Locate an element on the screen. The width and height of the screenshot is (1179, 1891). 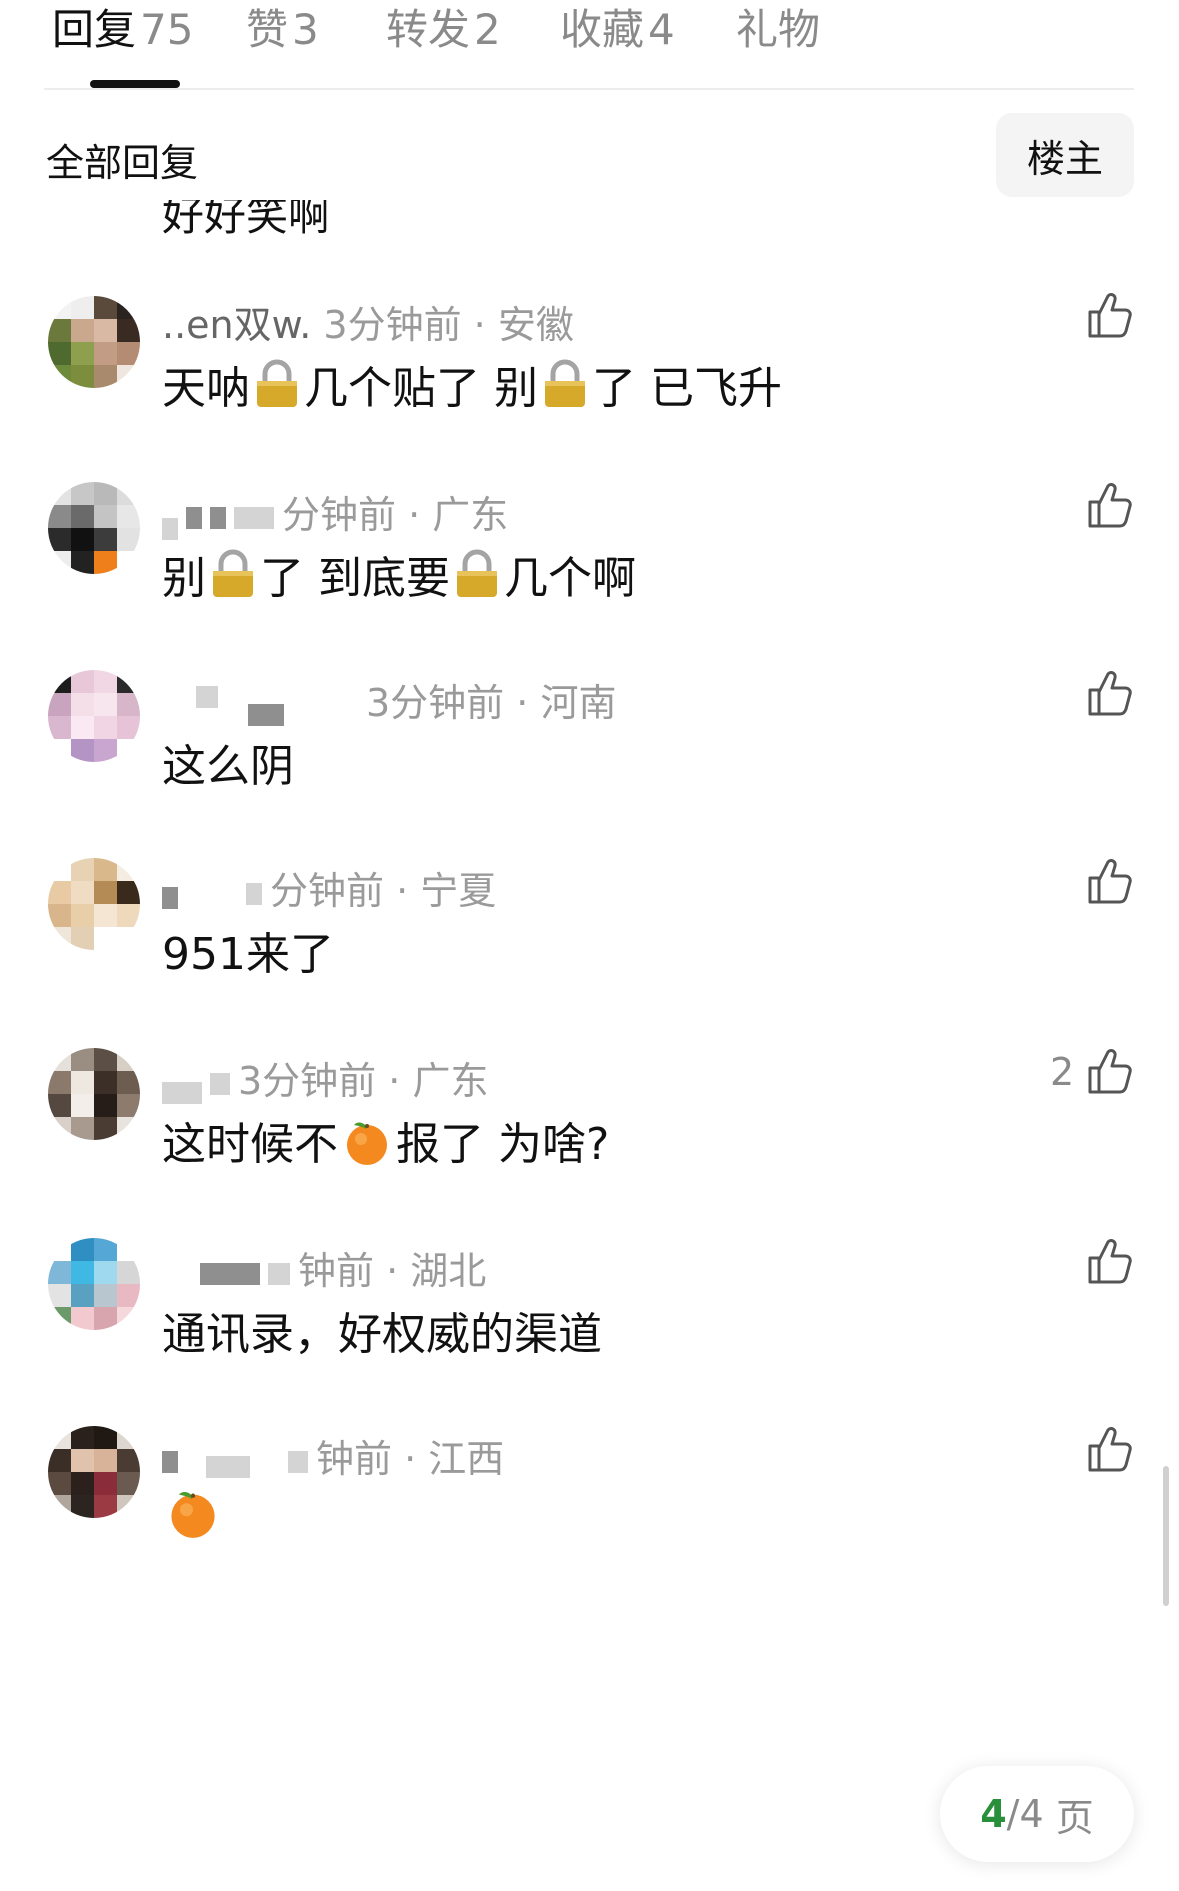
comment-item: ..en双w. 3分钟前 · 安徽 天呐 几个贴了 别了 已飞升 is located at coordinates (589, 390).